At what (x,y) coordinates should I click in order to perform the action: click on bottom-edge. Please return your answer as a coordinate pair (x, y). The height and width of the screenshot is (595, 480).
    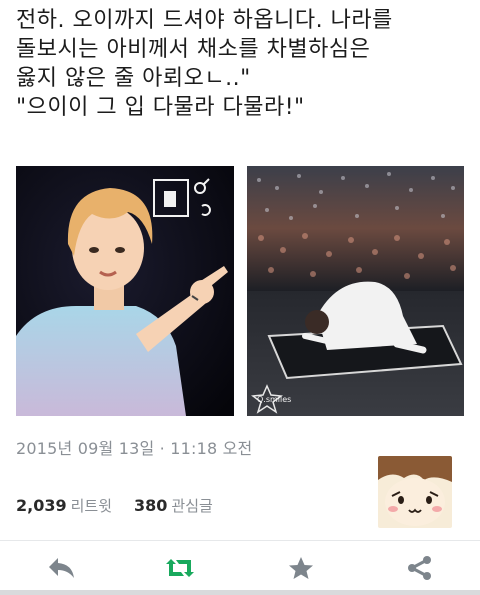
    Looking at the image, I should click on (240, 592).